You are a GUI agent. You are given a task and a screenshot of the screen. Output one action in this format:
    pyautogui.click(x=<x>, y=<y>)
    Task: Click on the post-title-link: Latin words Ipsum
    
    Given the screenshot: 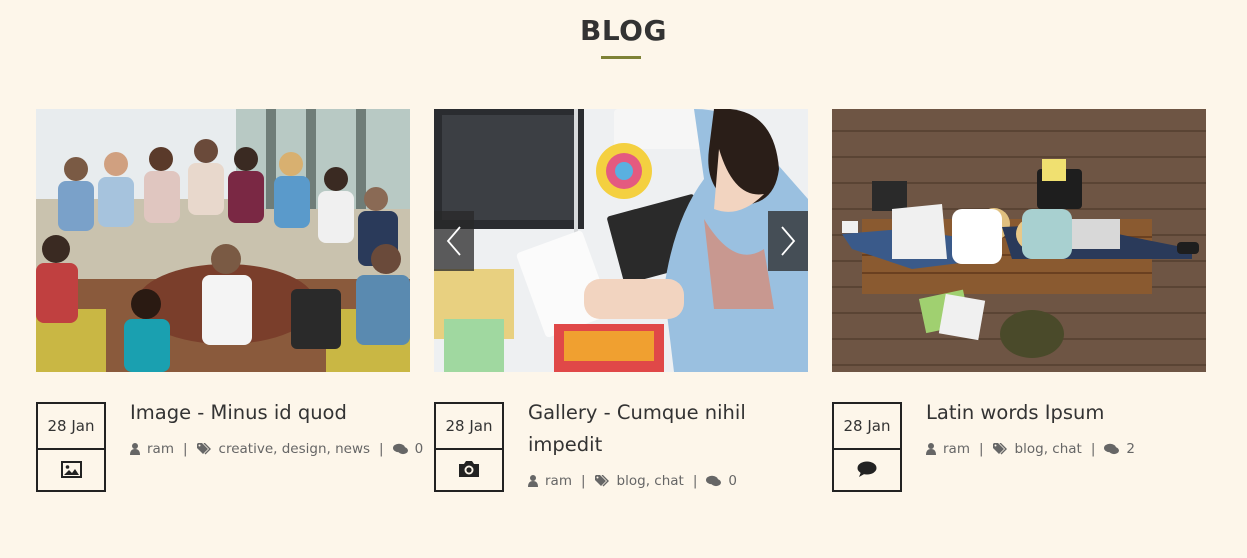 What is the action you would take?
    pyautogui.click(x=1066, y=413)
    